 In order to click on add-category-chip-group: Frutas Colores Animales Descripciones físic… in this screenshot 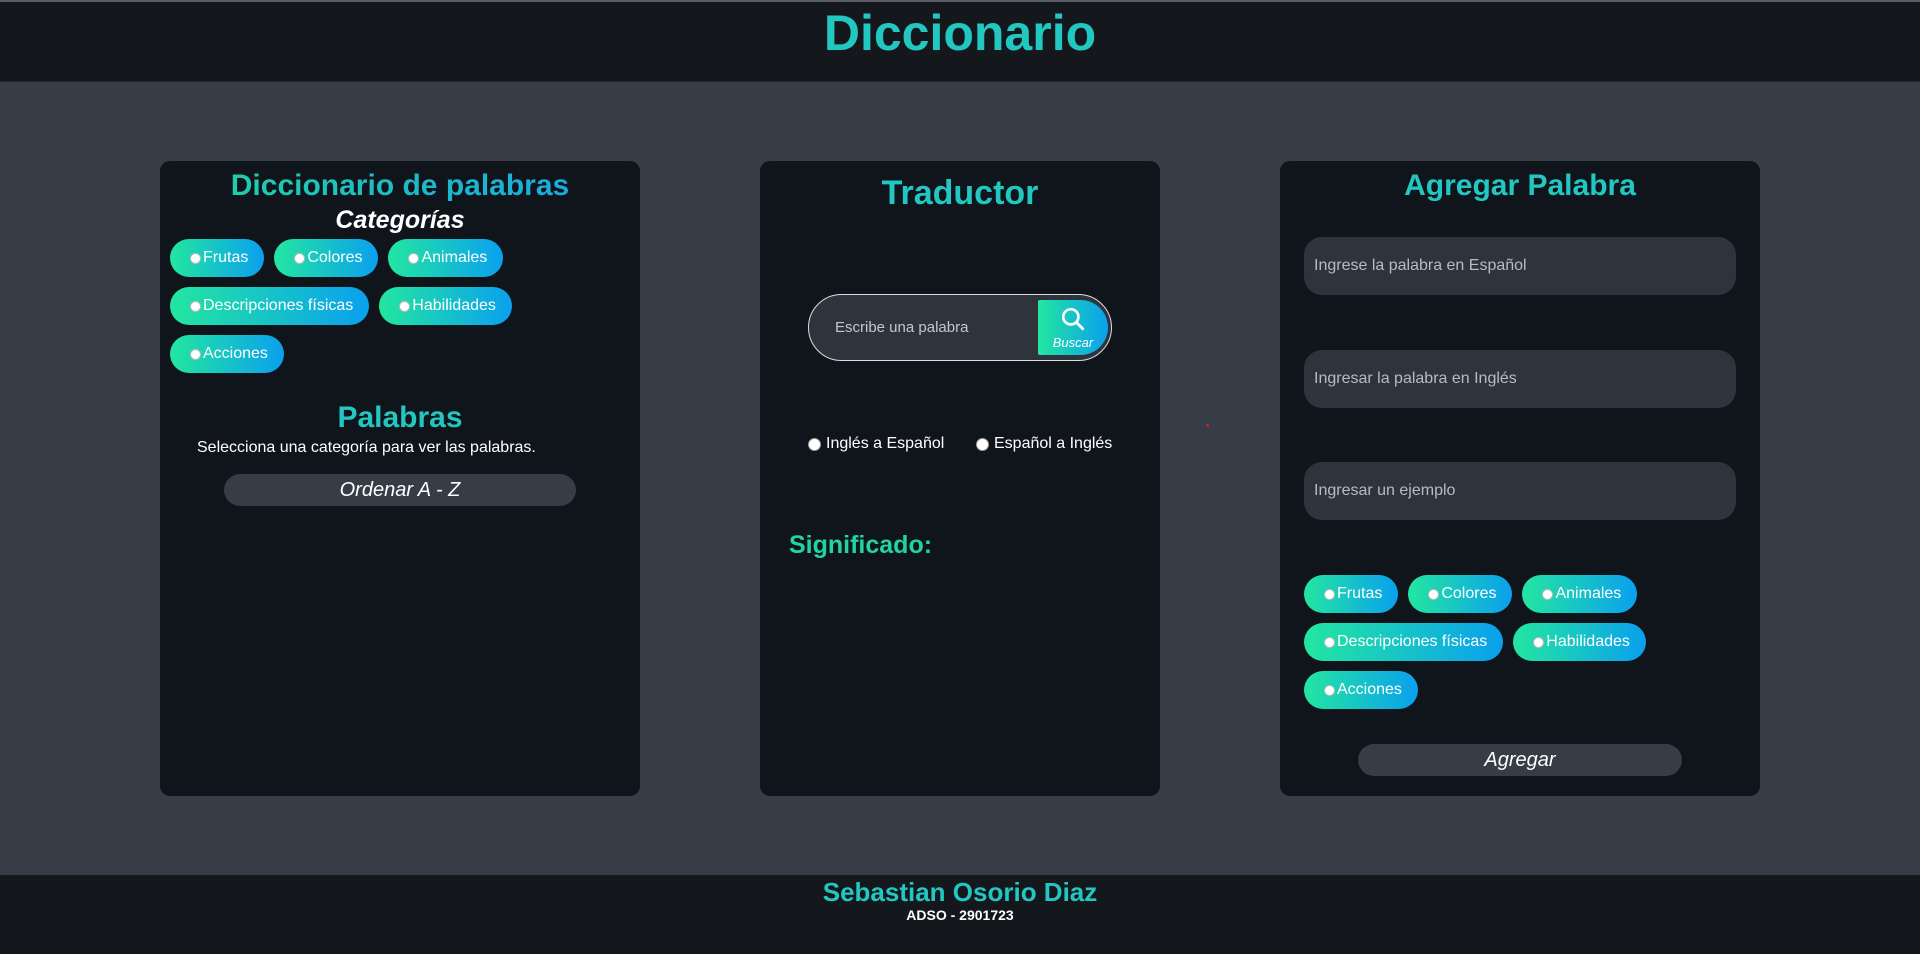, I will do `click(1504, 642)`.